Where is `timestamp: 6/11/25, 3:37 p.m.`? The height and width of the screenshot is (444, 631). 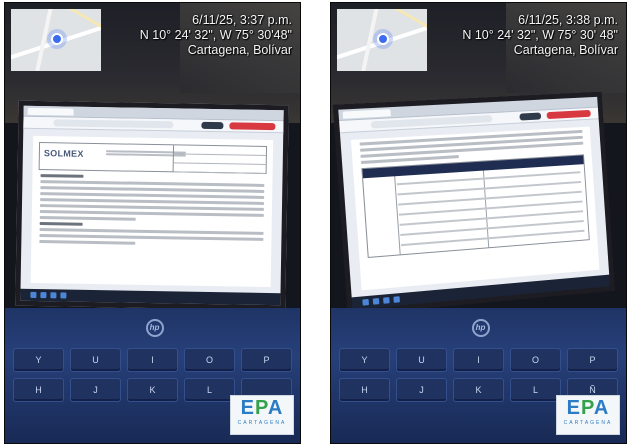 timestamp: 6/11/25, 3:37 p.m. is located at coordinates (242, 20).